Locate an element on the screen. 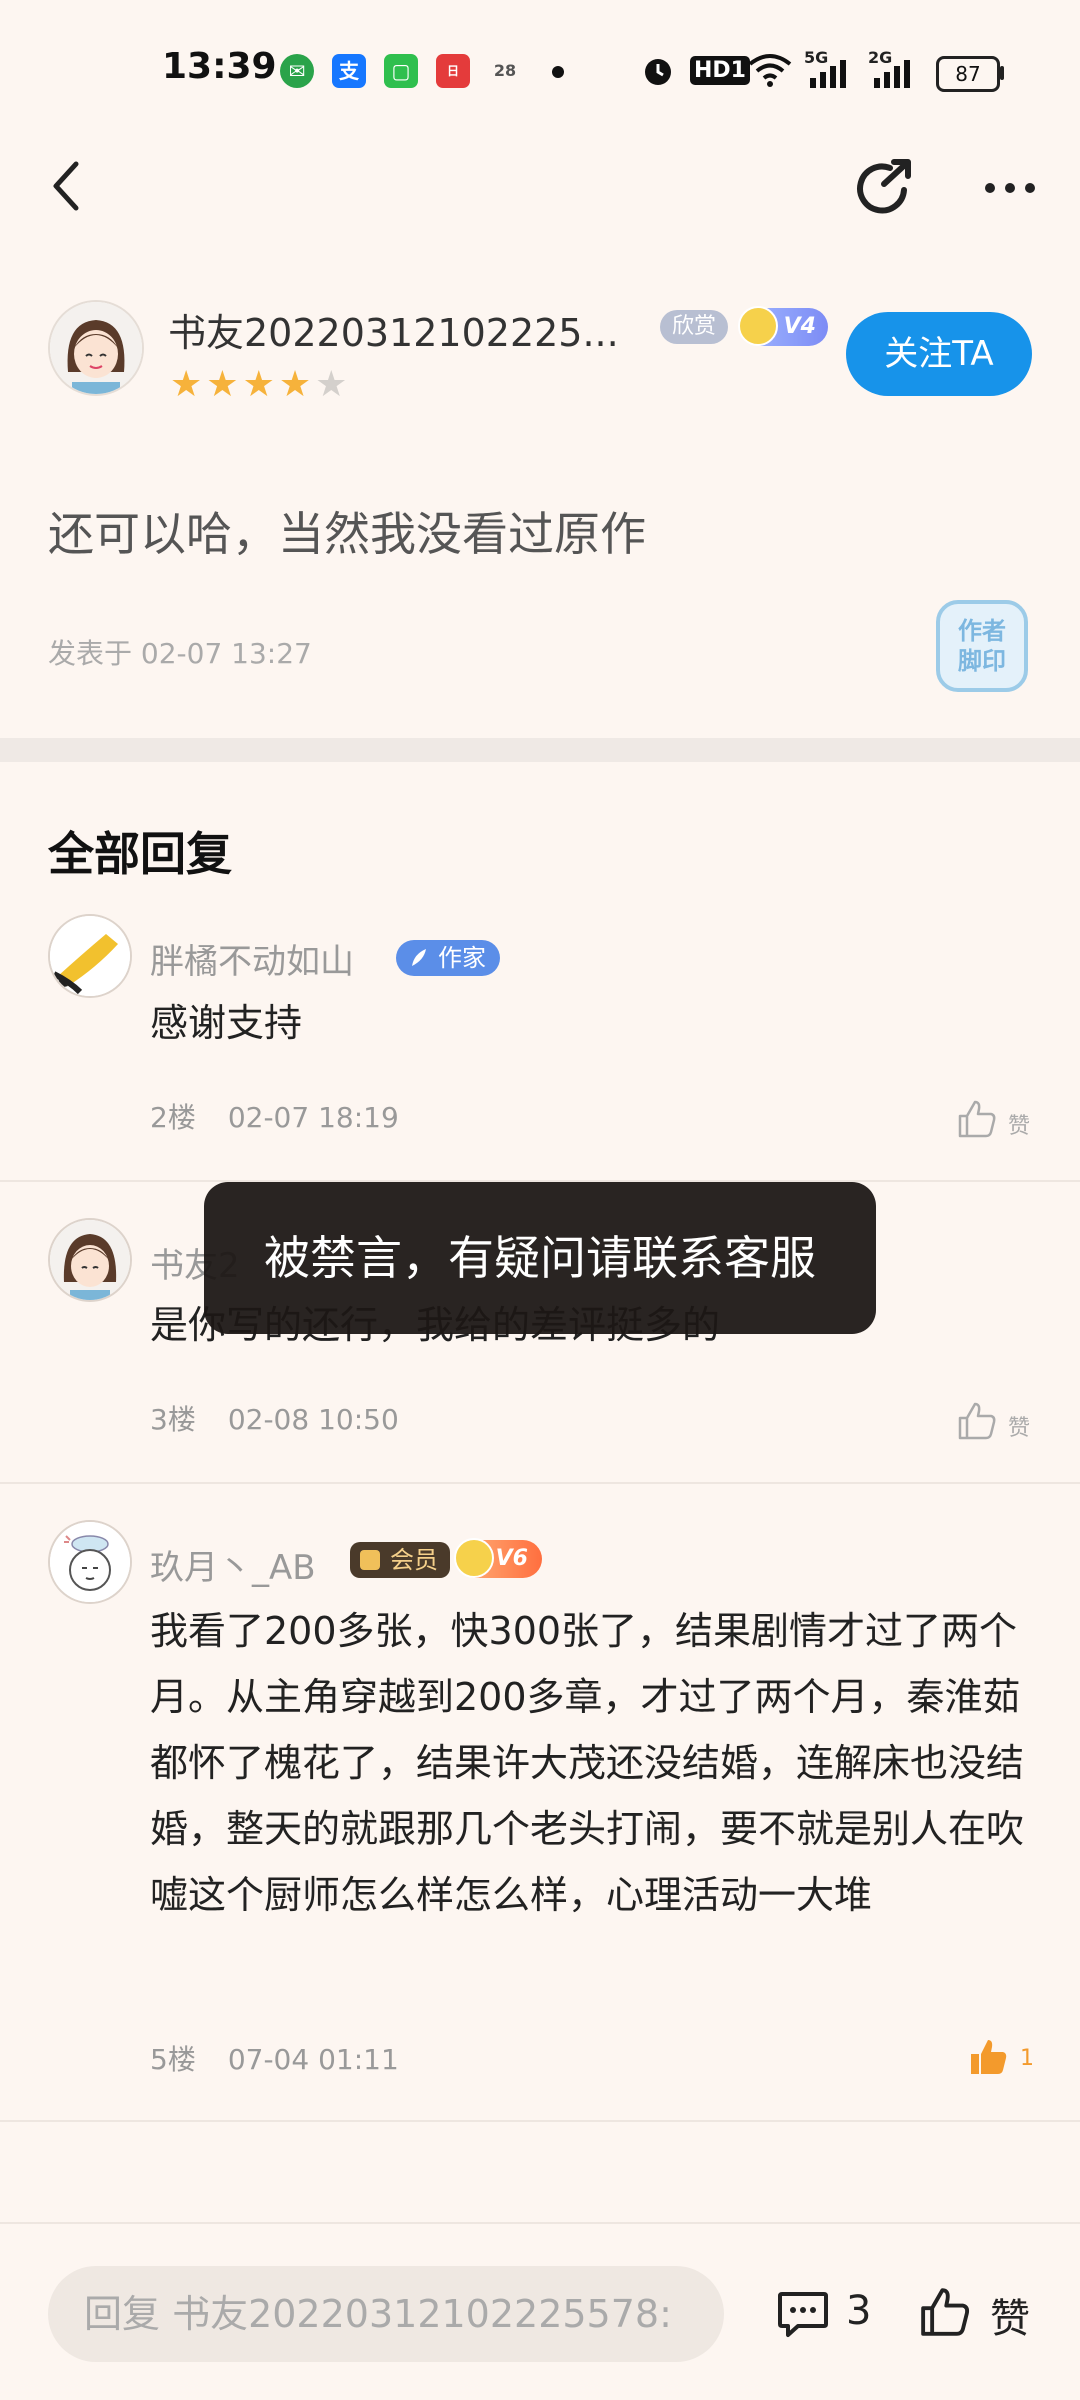 Image resolution: width=1080 pixels, height=2400 pixels. share-button is located at coordinates (883, 189).